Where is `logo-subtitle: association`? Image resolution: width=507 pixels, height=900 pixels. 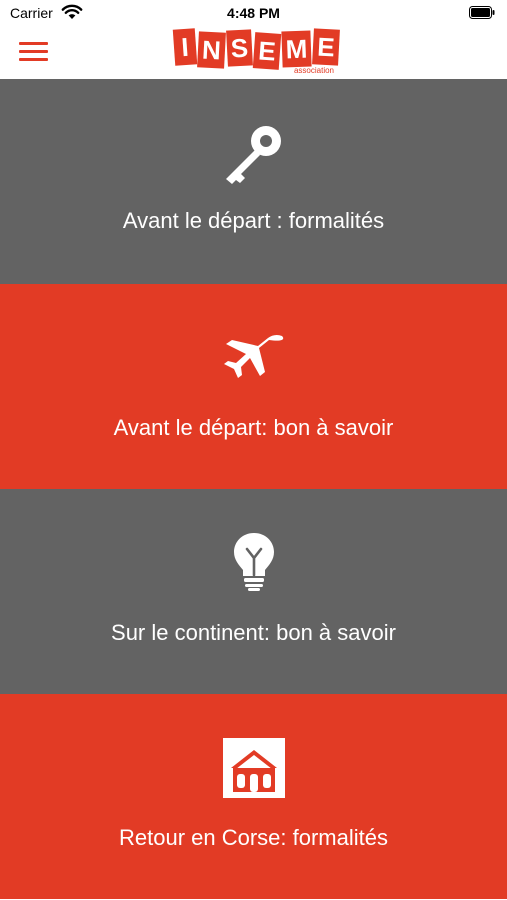 logo-subtitle: association is located at coordinates (313, 70).